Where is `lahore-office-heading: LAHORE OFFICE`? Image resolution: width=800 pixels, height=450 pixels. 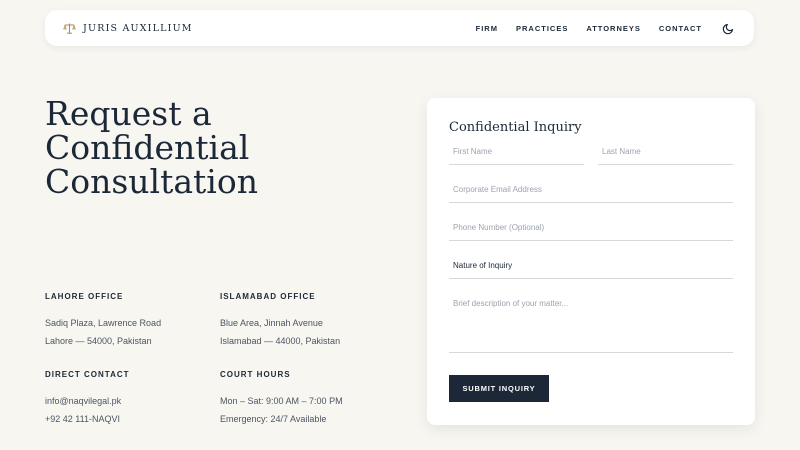 lahore-office-heading: LAHORE OFFICE is located at coordinates (84, 296).